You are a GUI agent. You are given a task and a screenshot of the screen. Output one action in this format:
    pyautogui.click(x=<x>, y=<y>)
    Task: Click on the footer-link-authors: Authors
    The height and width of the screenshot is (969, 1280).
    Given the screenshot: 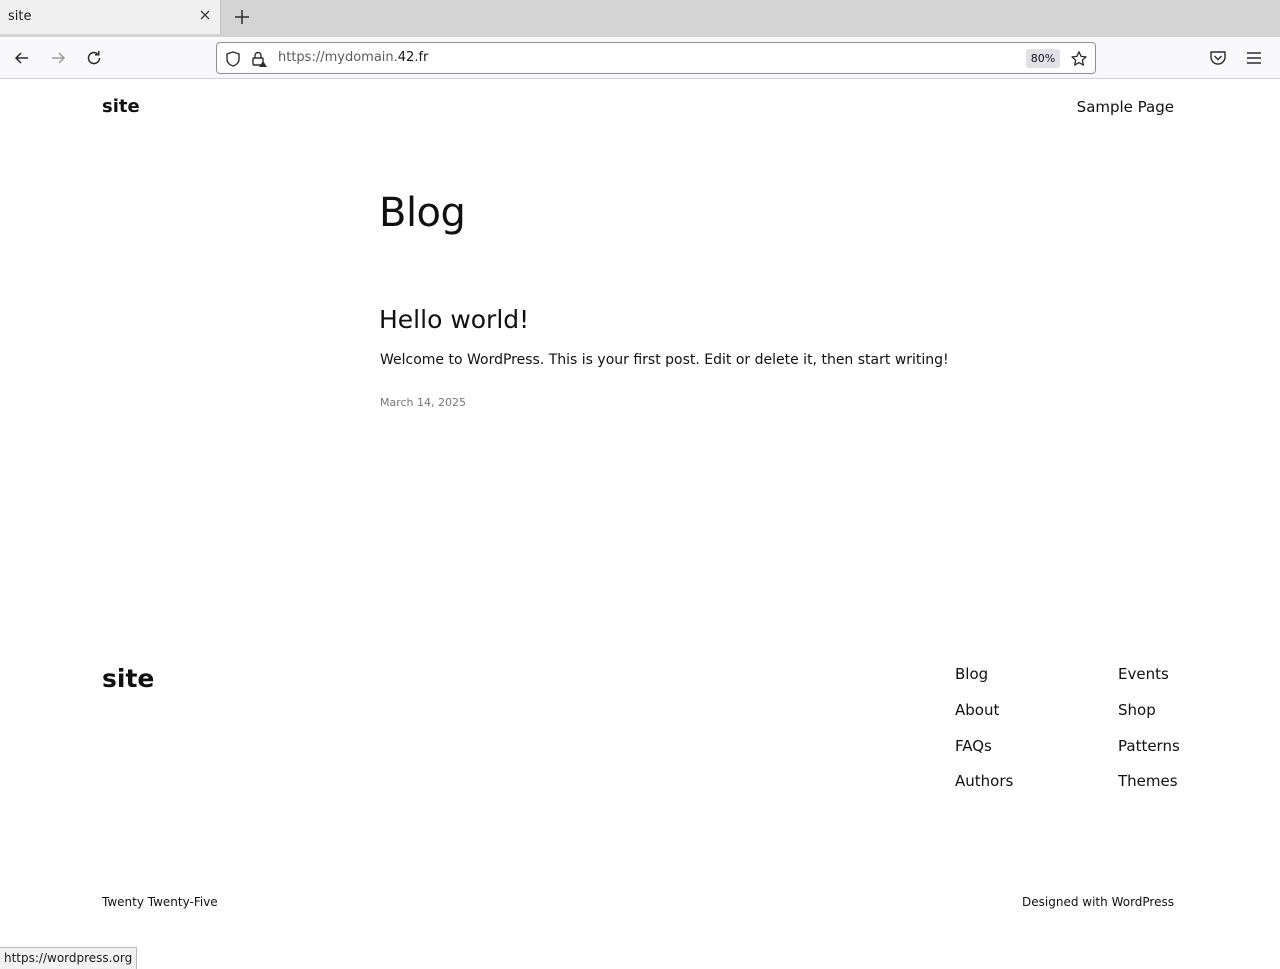 What is the action you would take?
    pyautogui.click(x=984, y=781)
    